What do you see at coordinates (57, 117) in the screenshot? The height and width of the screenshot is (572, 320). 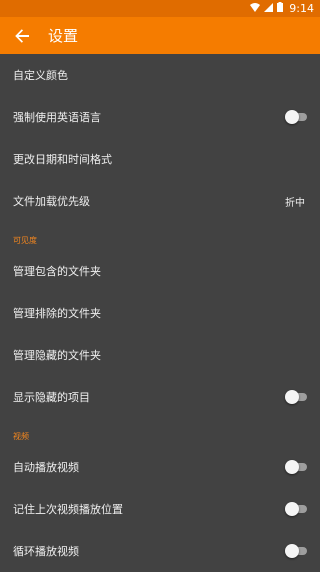 I see `setting-label: 强制使用英语语言` at bounding box center [57, 117].